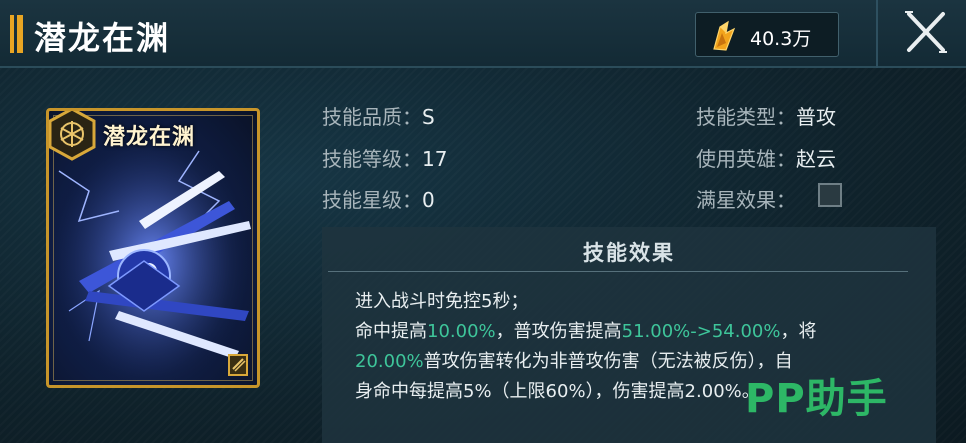 Image resolution: width=966 pixels, height=443 pixels. I want to click on skill-quality-row: 技能品质：S, so click(378, 115).